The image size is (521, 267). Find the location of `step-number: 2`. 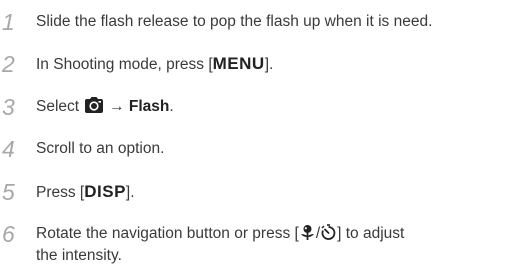

step-number: 2 is located at coordinates (8, 64).